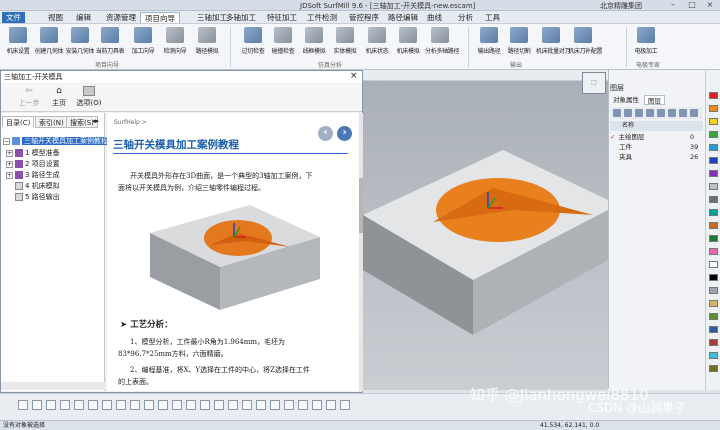 The height and width of the screenshot is (430, 720). What do you see at coordinates (325, 133) in the screenshot?
I see `prev-page-icon: ‹` at bounding box center [325, 133].